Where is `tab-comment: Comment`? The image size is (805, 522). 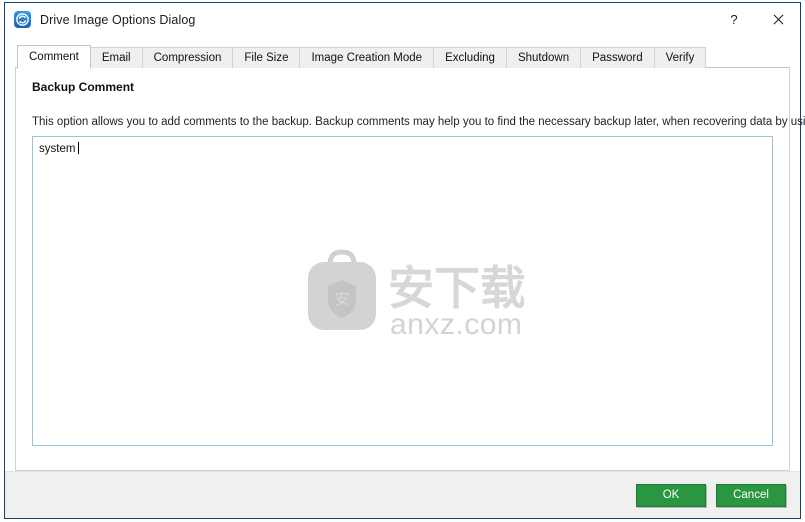 tab-comment: Comment is located at coordinates (54, 57).